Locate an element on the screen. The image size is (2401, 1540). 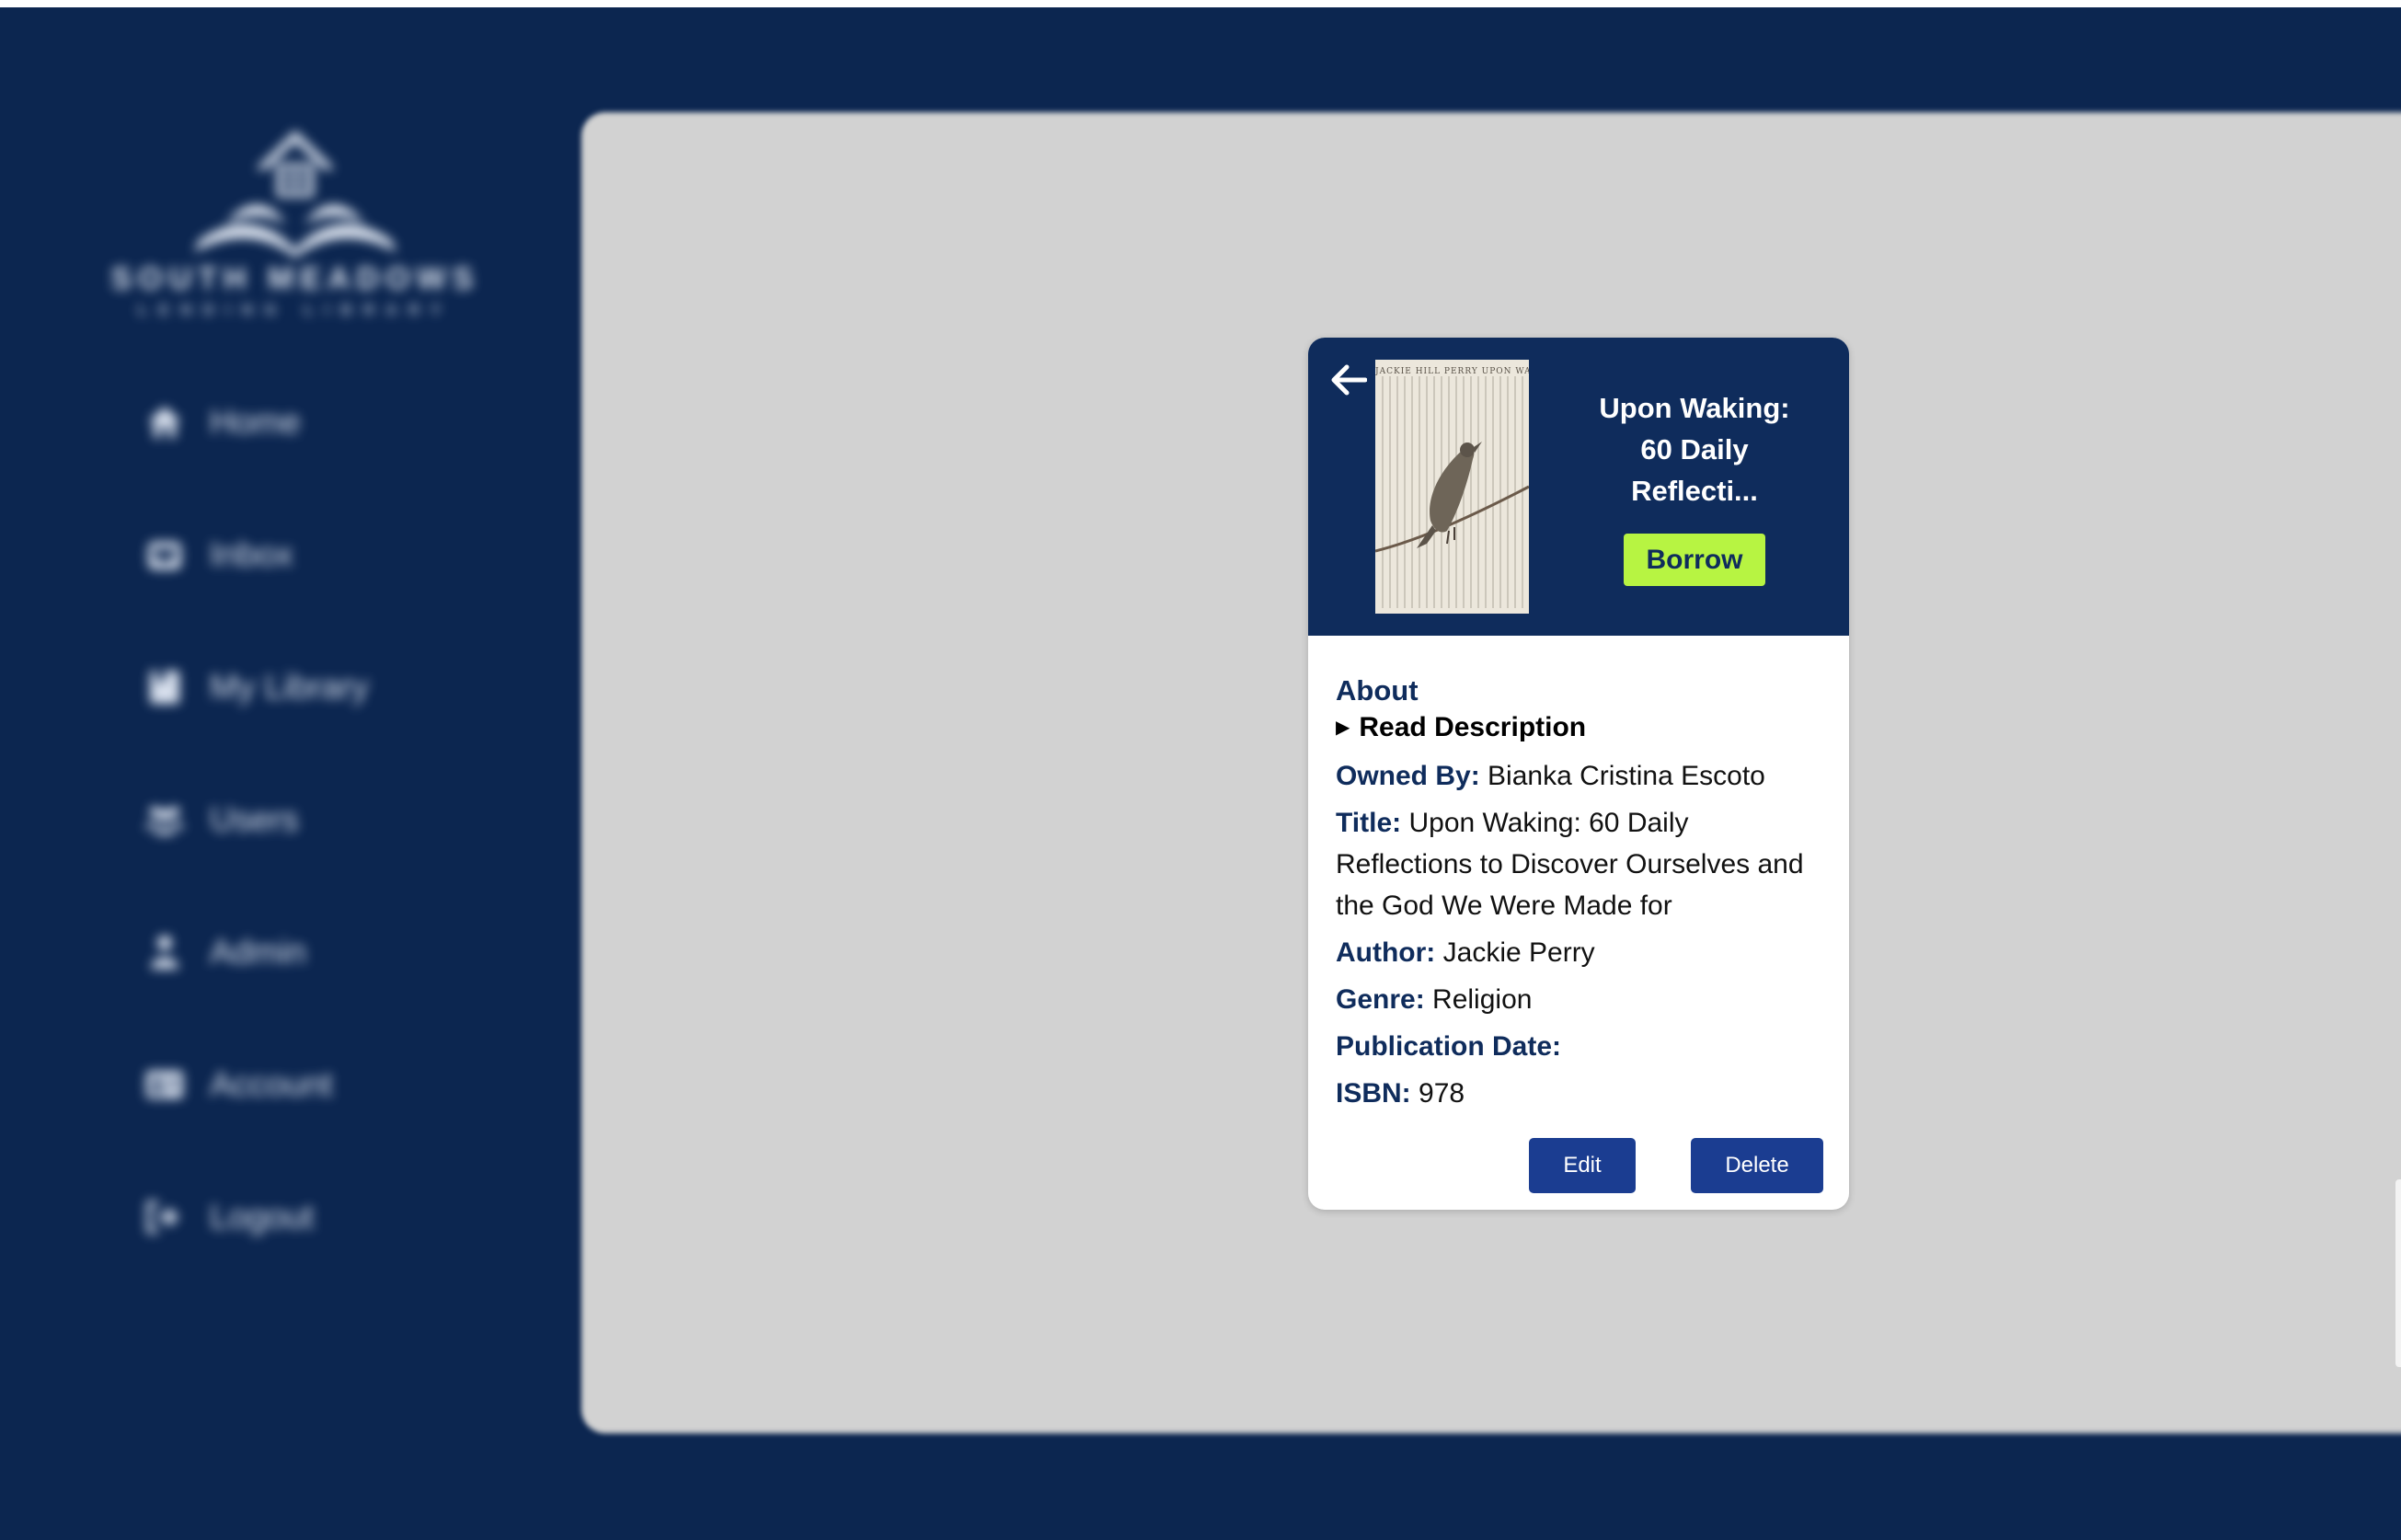
sidebar-item-label: Logout is located at coordinates (262, 1216).